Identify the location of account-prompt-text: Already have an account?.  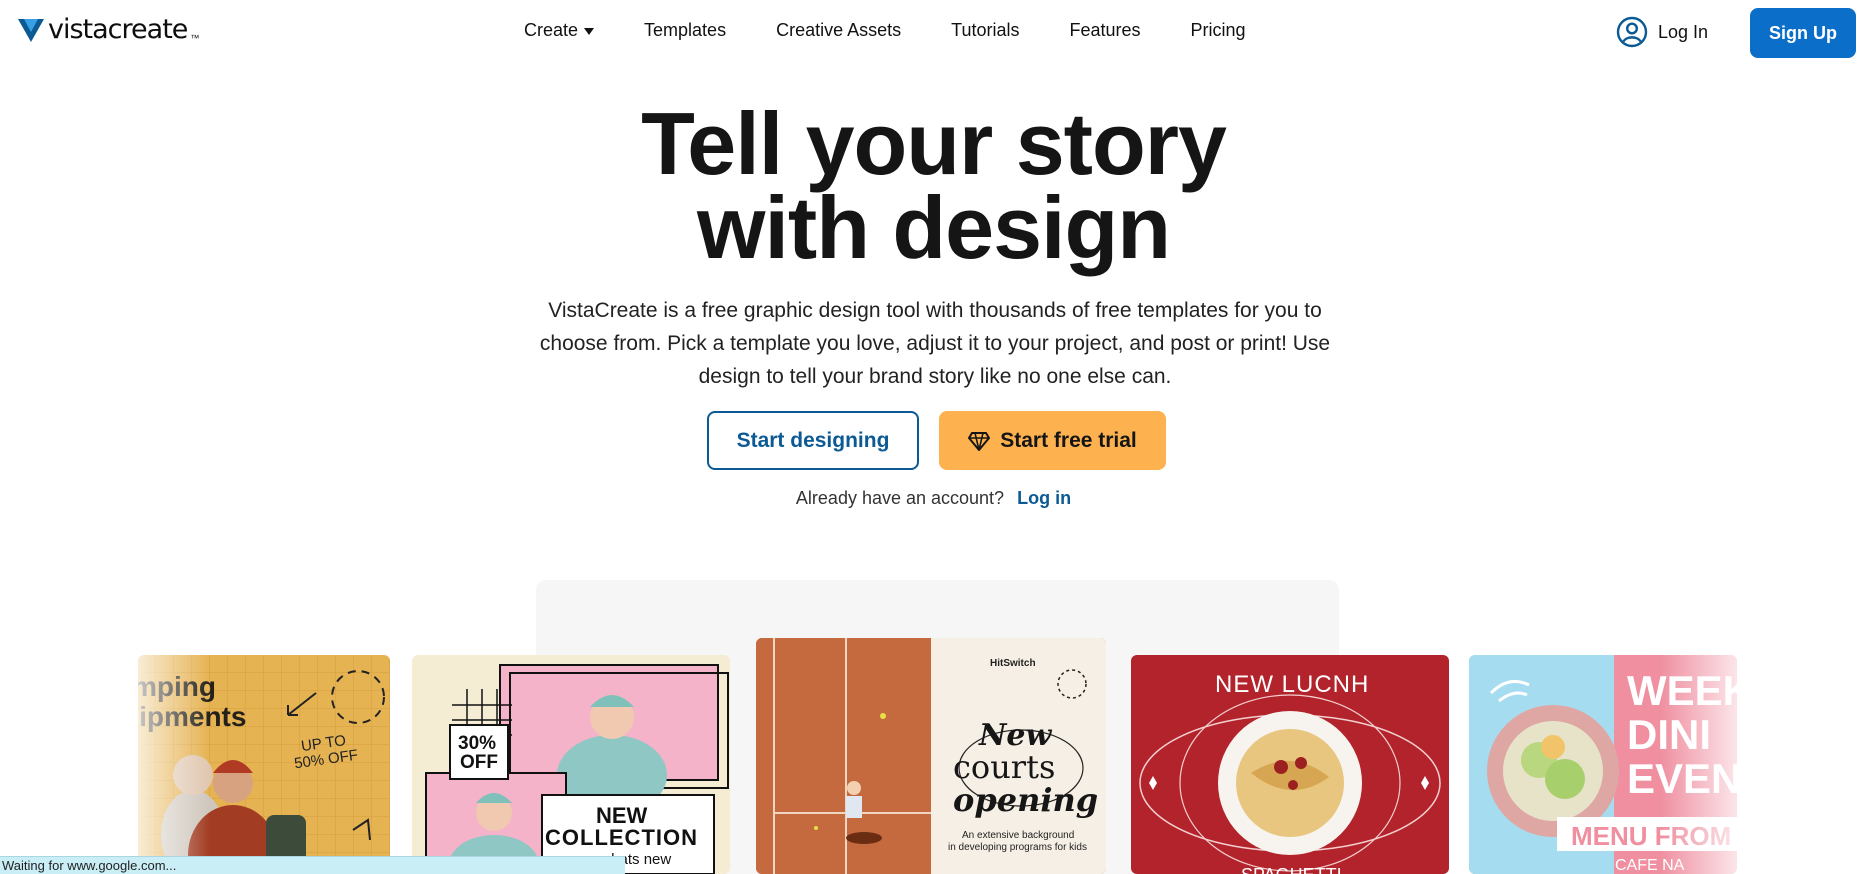
(900, 498).